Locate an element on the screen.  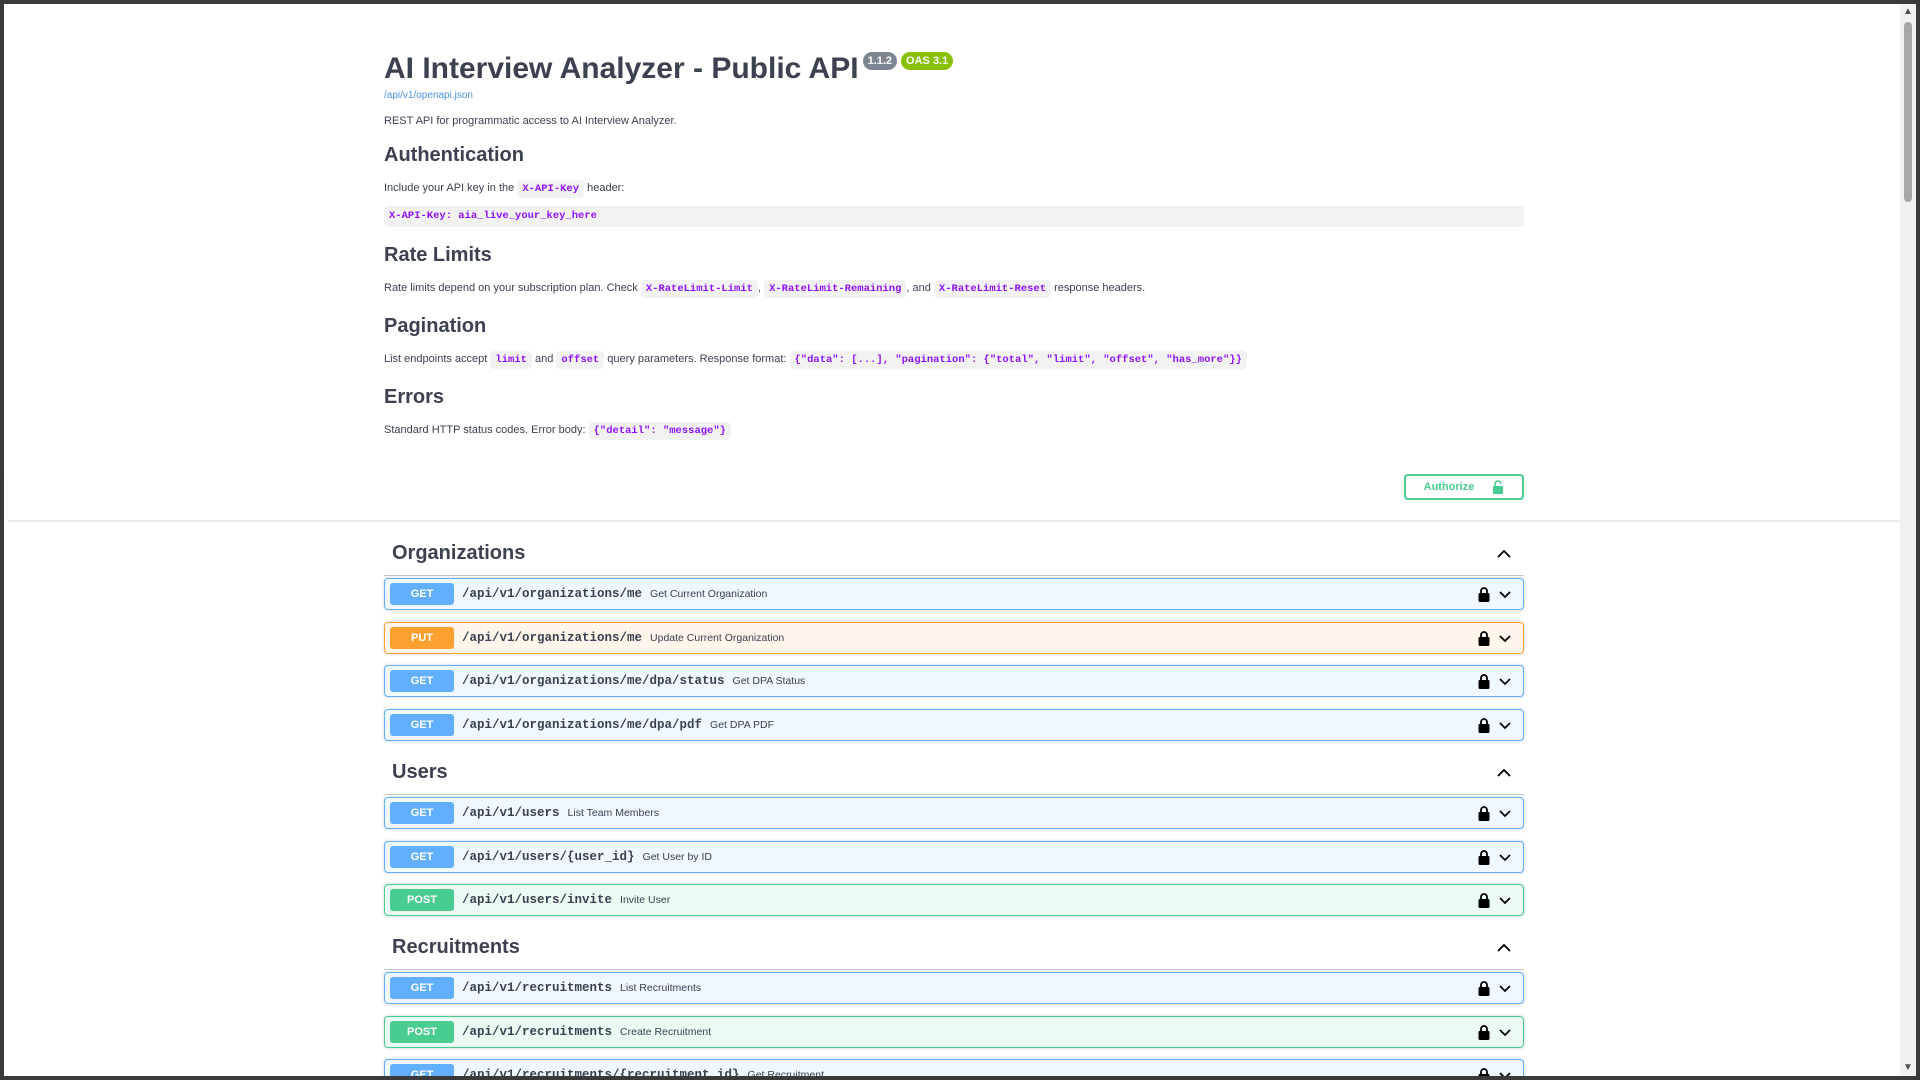
operation-path: /api/v1/users is located at coordinates (511, 813).